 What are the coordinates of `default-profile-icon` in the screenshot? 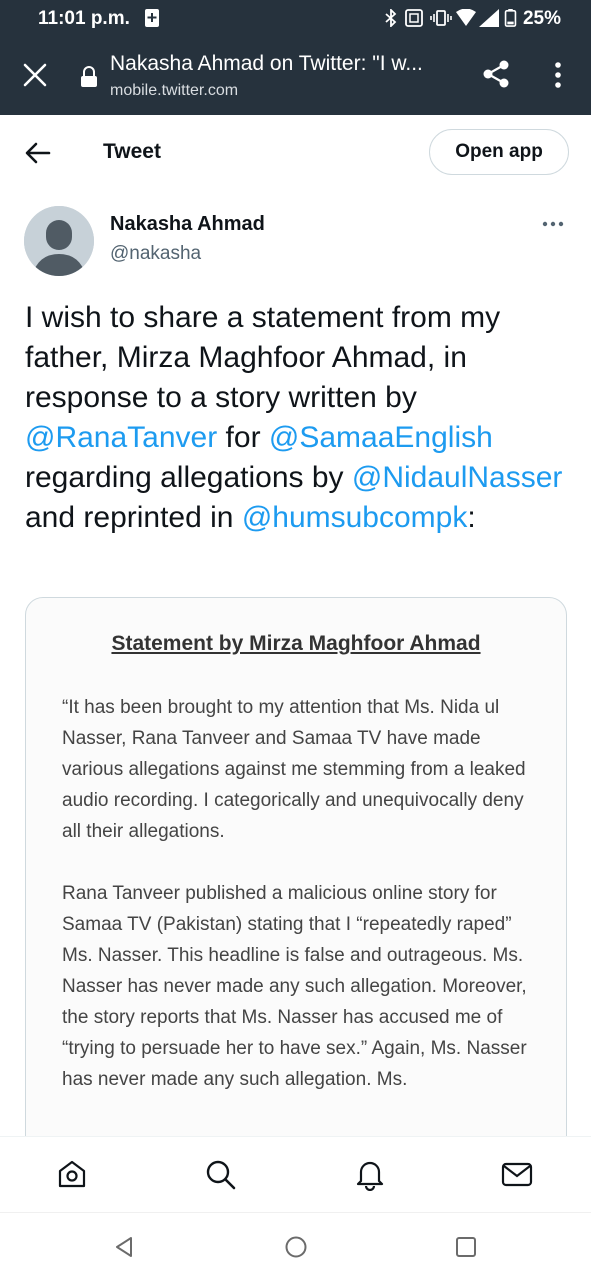 It's located at (59, 241).